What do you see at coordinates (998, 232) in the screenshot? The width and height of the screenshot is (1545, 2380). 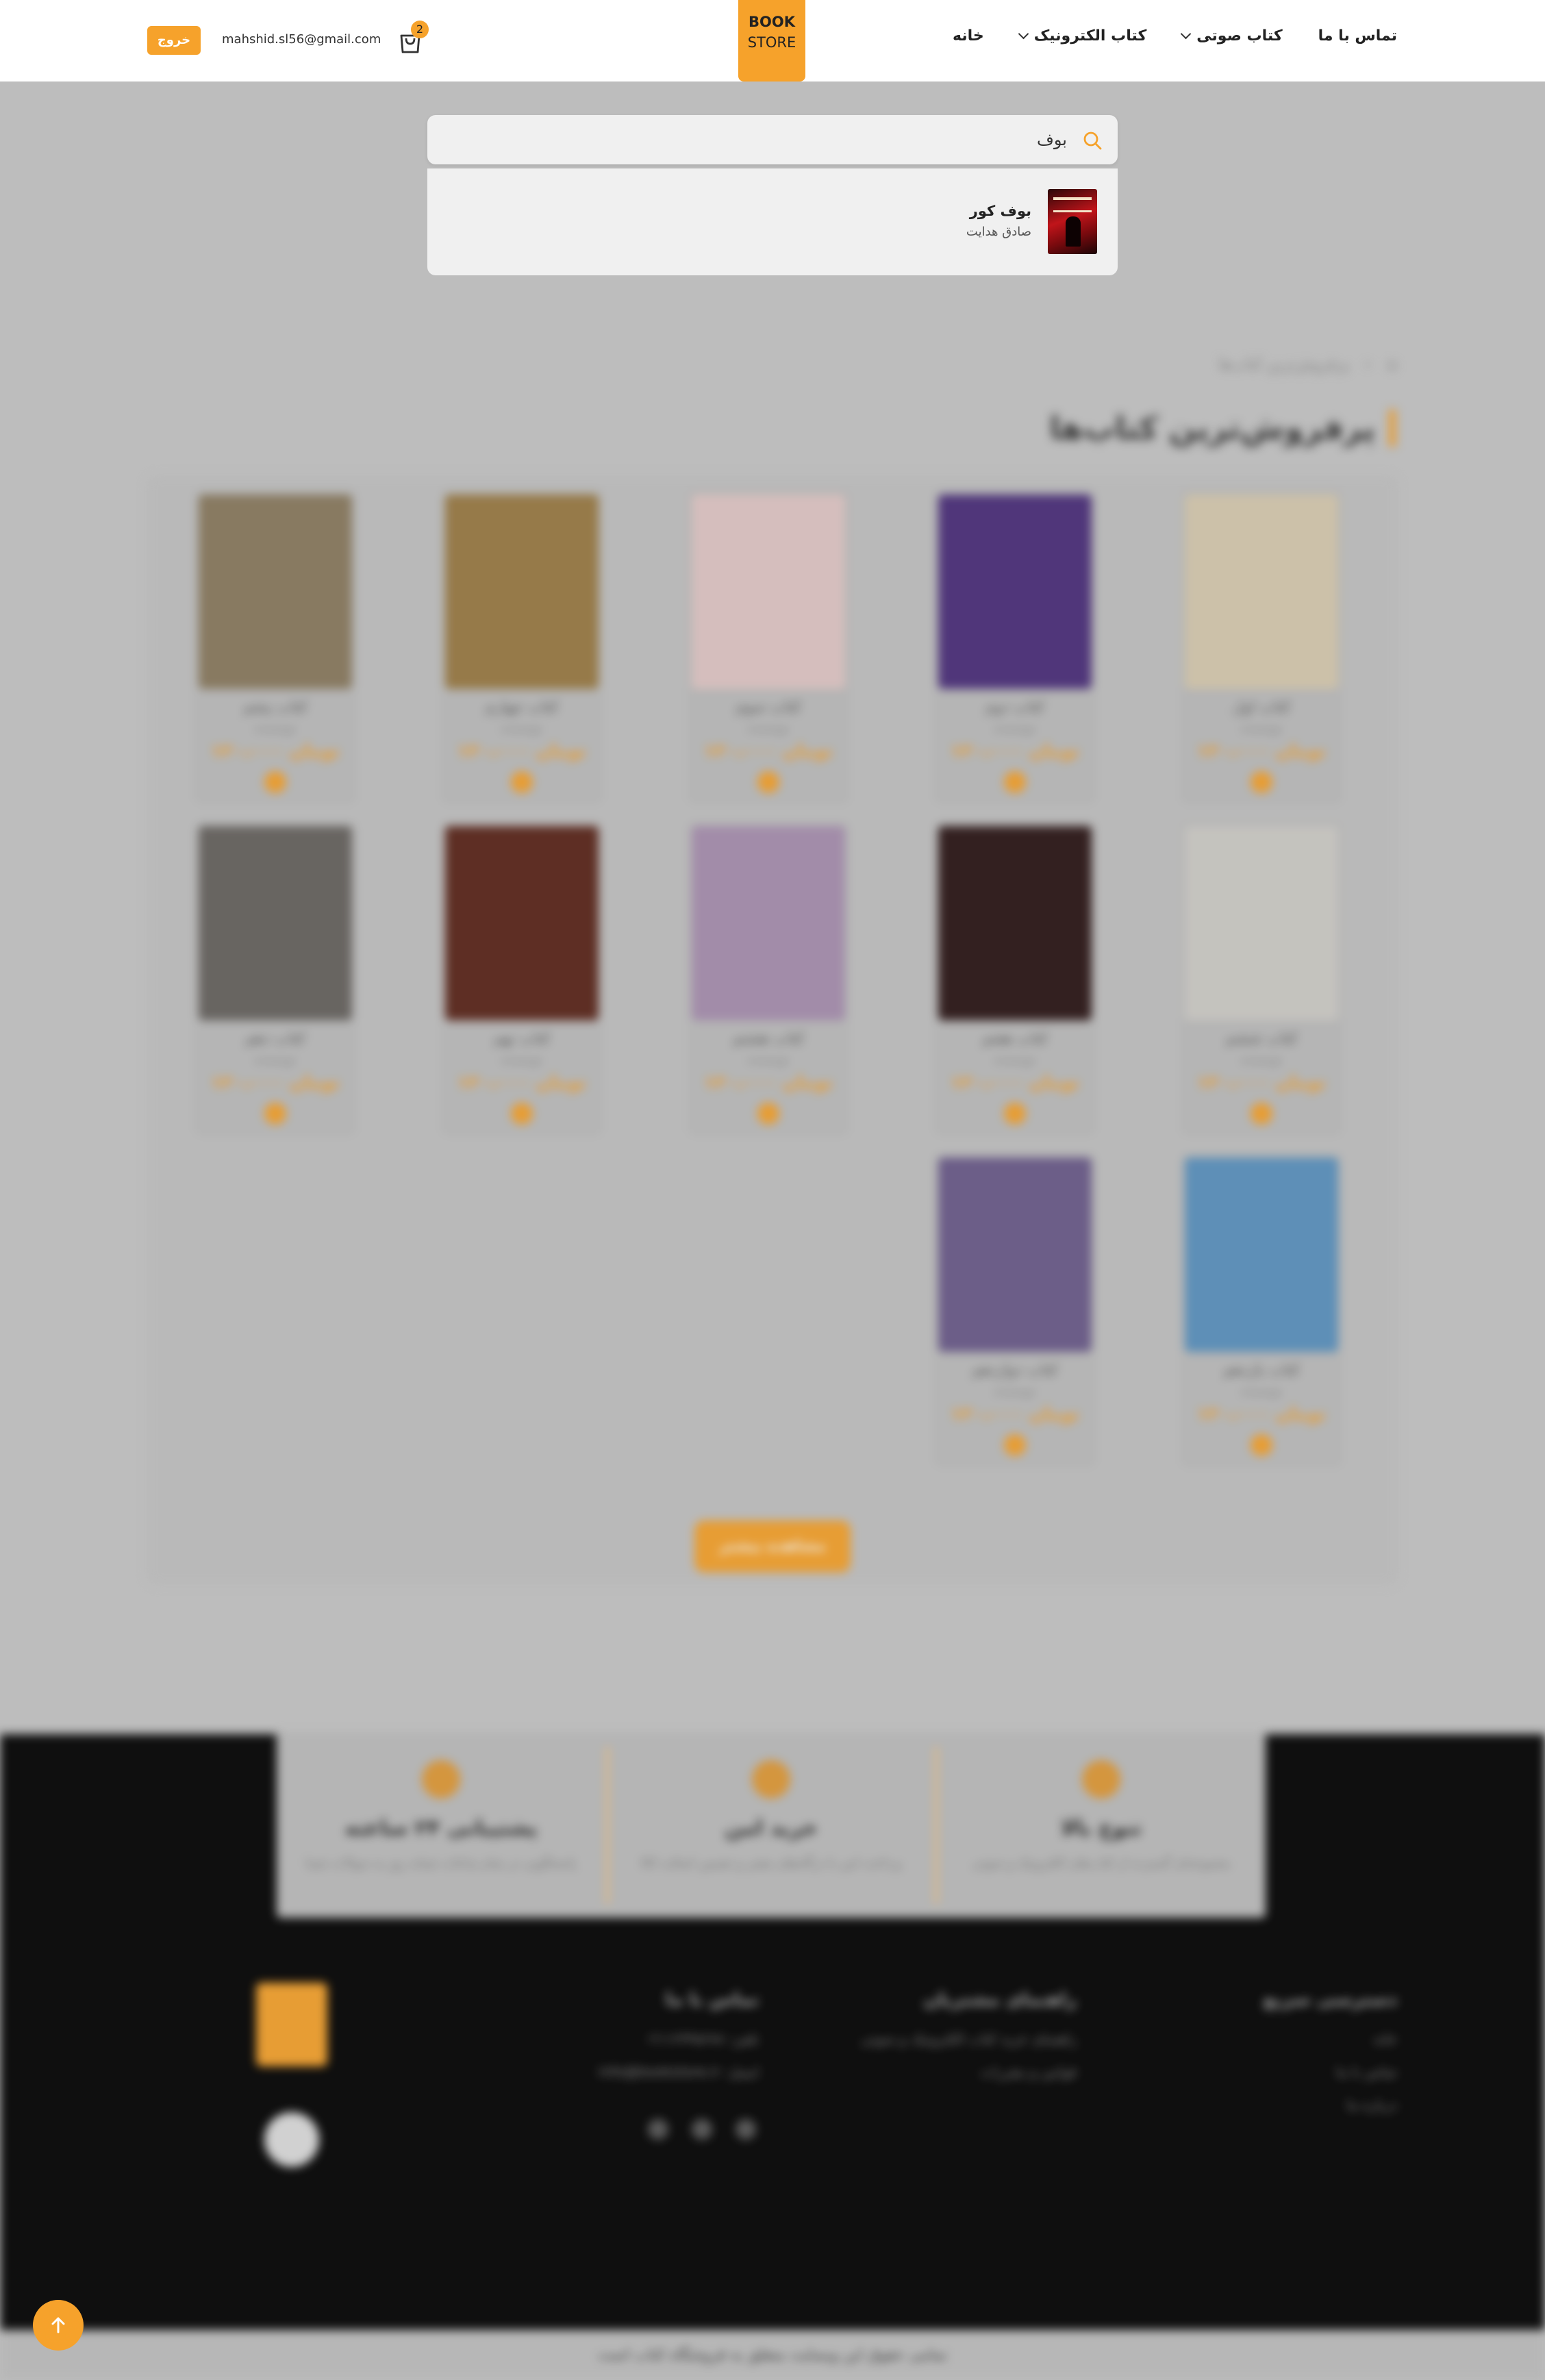 I see `result-author: صادق هدایت` at bounding box center [998, 232].